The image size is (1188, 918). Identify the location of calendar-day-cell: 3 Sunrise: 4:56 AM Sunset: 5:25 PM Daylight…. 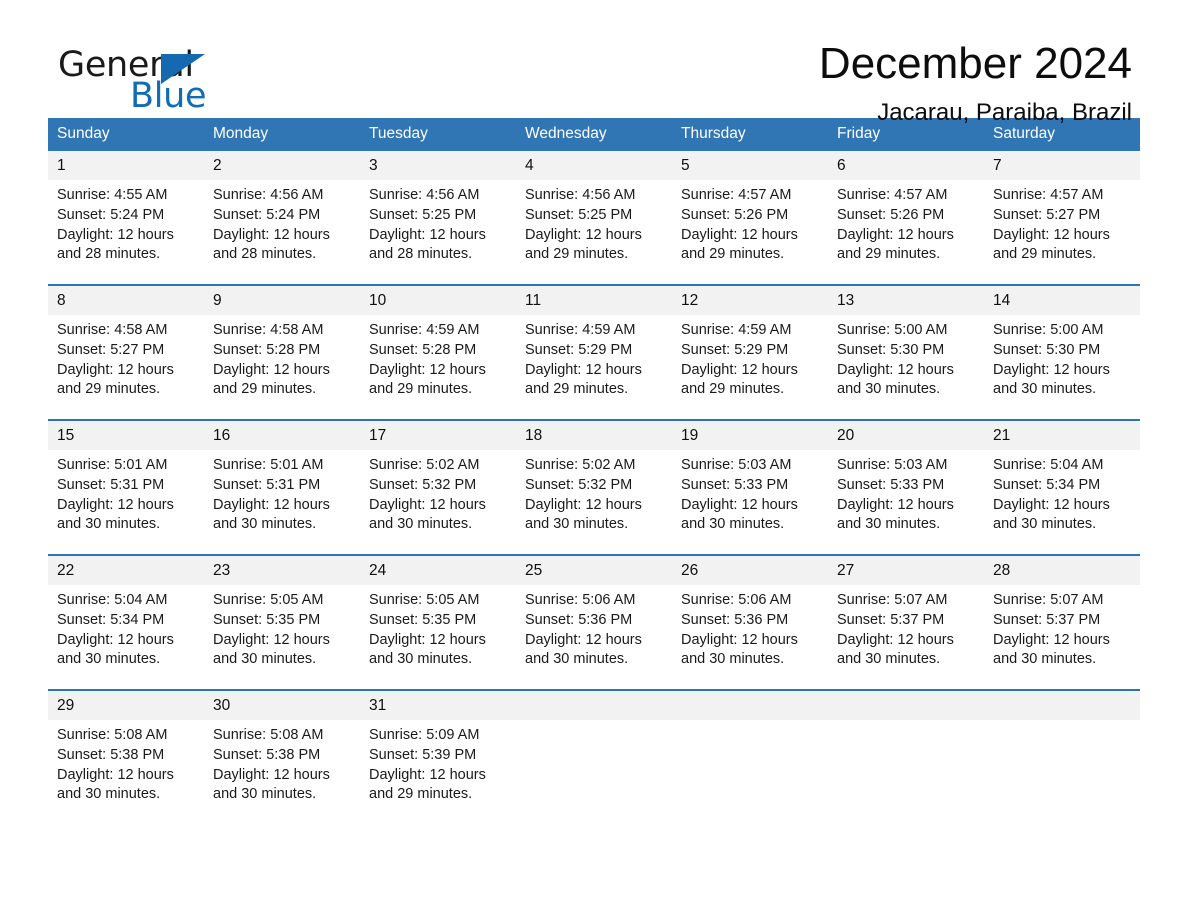
(438, 218).